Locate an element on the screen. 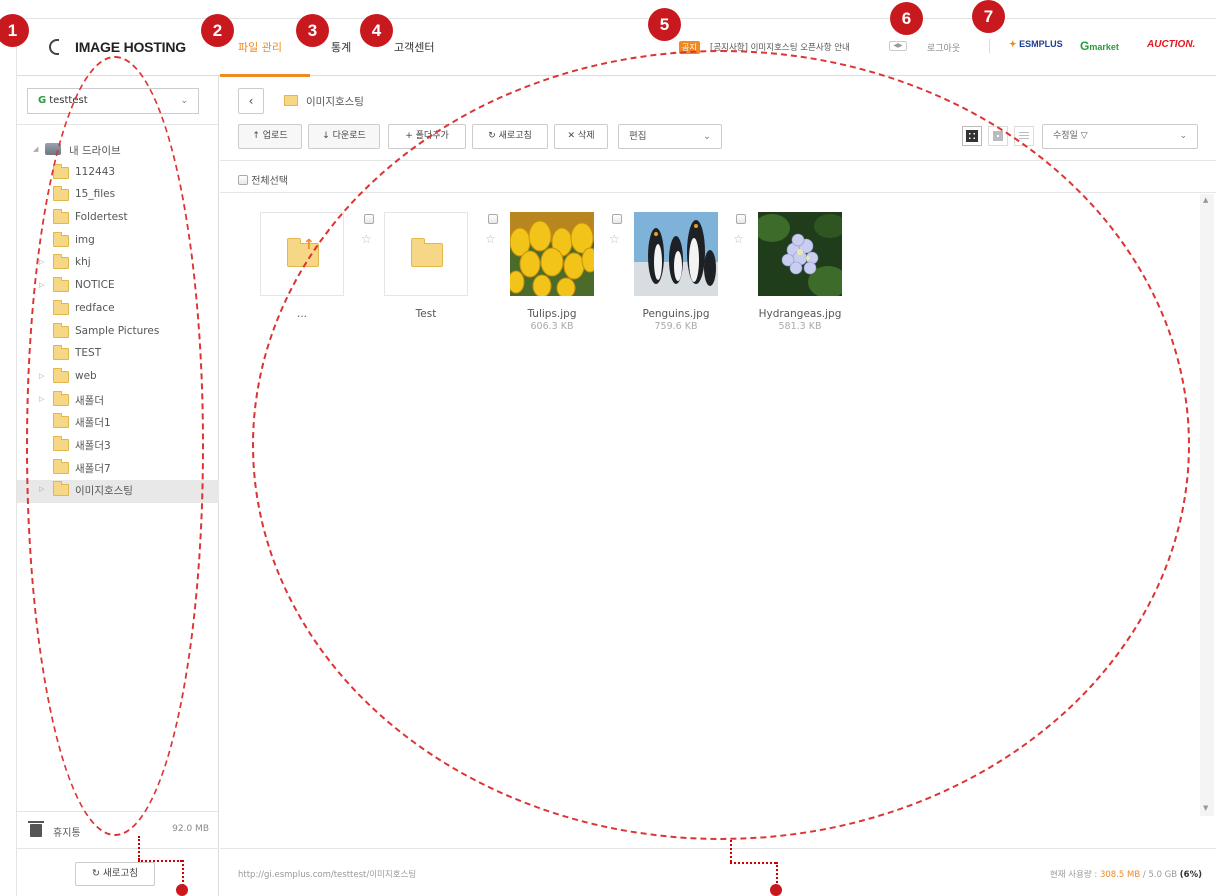 Image resolution: width=1216 pixels, height=896 pixels. annotation-badge-6: 6 is located at coordinates (906, 18).